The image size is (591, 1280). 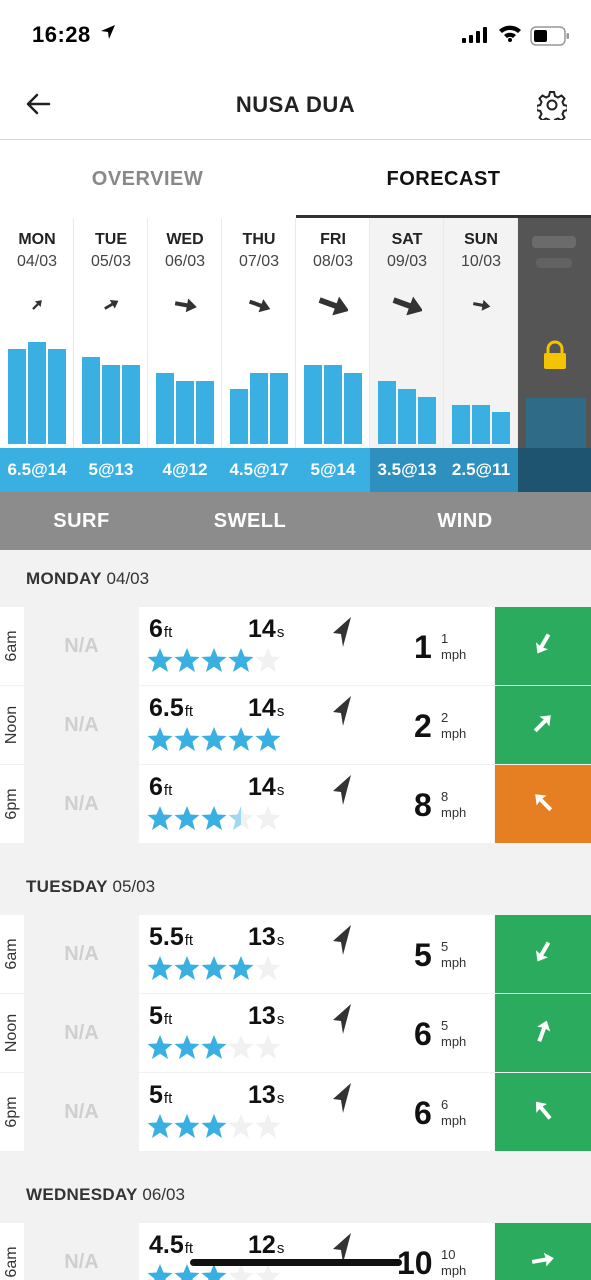 What do you see at coordinates (453, 955) in the screenshot?
I see `wind-speed-detail: 5 mph` at bounding box center [453, 955].